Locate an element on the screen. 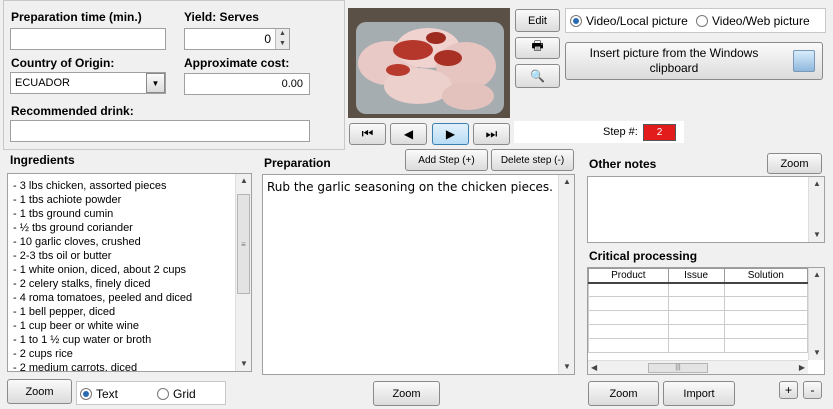  critical-hscroll: ◀ ||| ▶ is located at coordinates (698, 367).